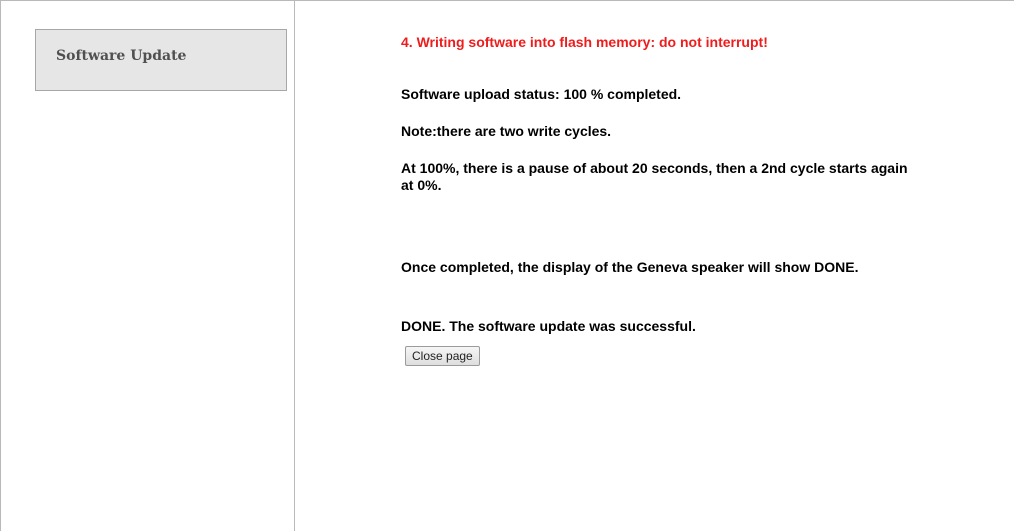 The width and height of the screenshot is (1014, 531). I want to click on sidebar-item-label: Software Update, so click(121, 56).